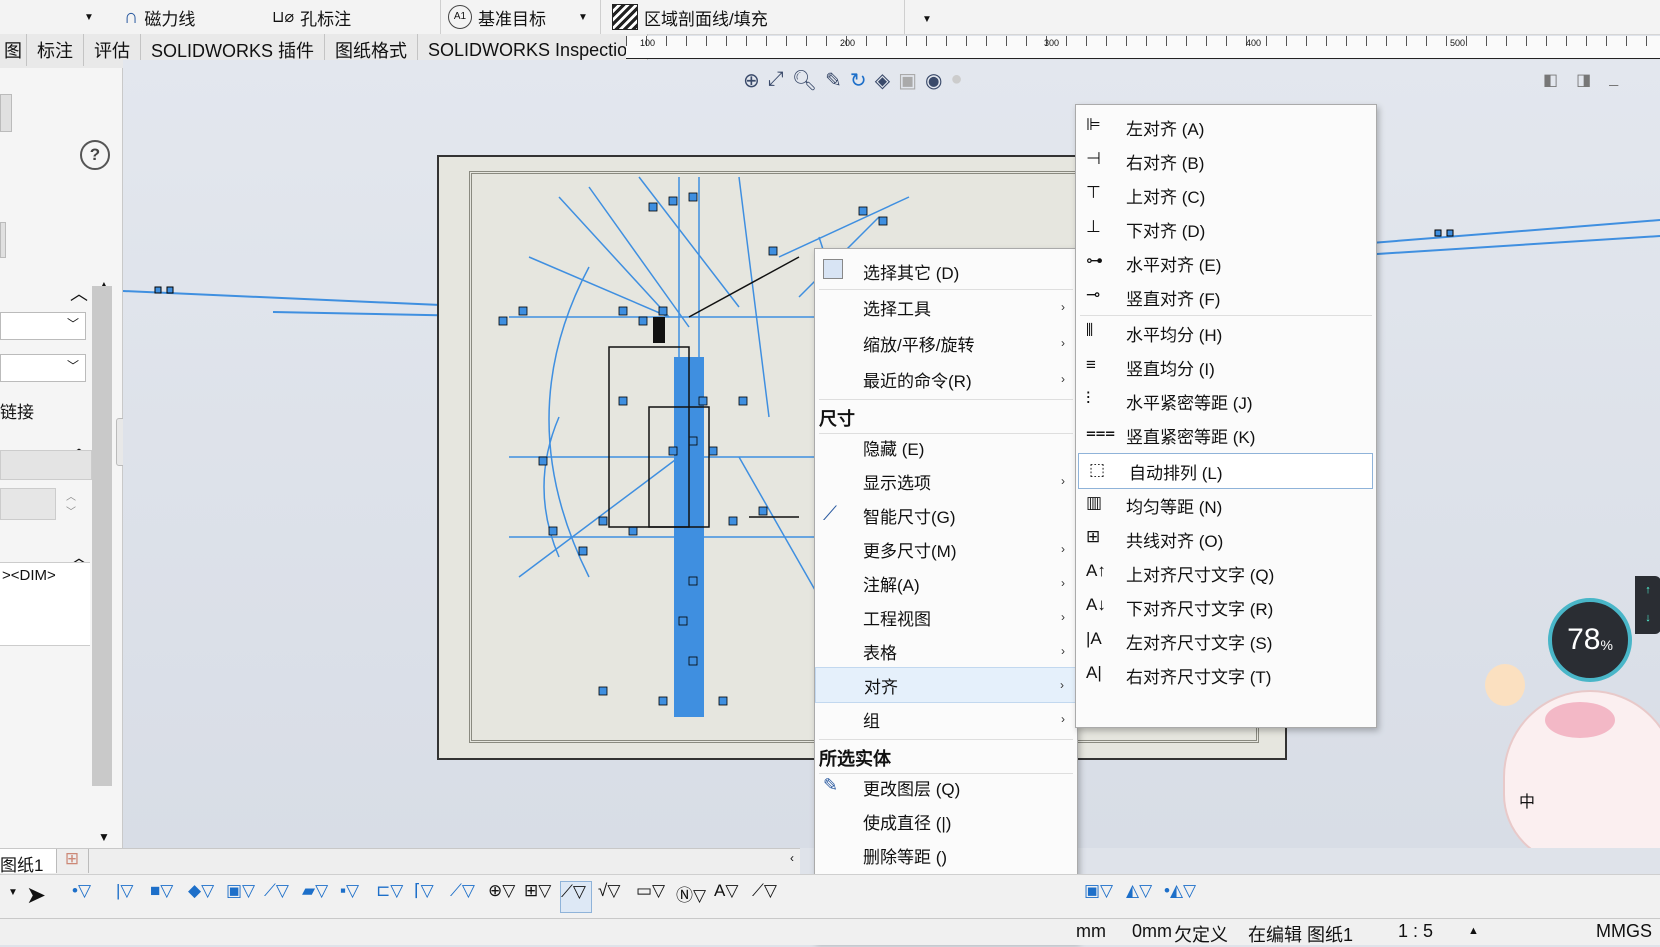  What do you see at coordinates (79, 293) in the screenshot?
I see `collapse-icon: ︿` at bounding box center [79, 293].